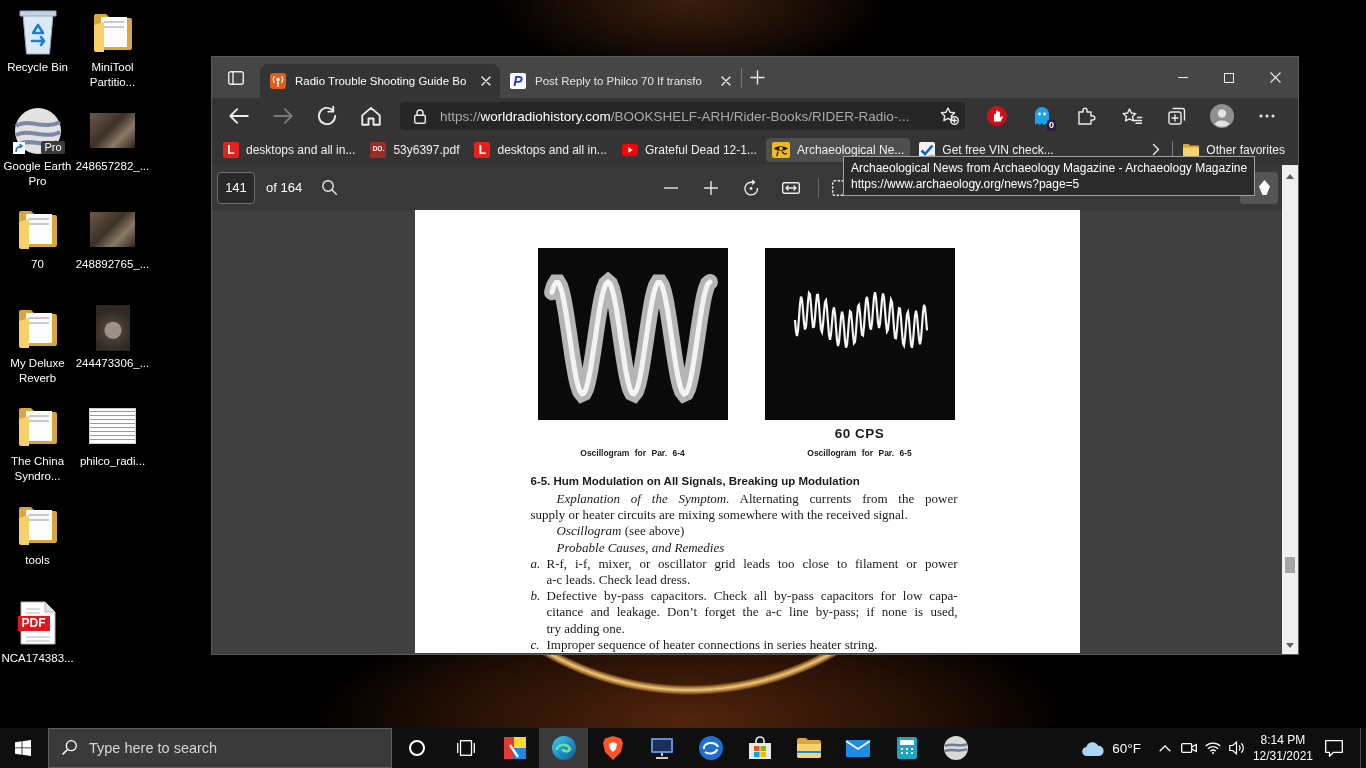 The image size is (1366, 768). Describe the element at coordinates (1087, 116) in the screenshot. I see `puzzle-icon` at that location.